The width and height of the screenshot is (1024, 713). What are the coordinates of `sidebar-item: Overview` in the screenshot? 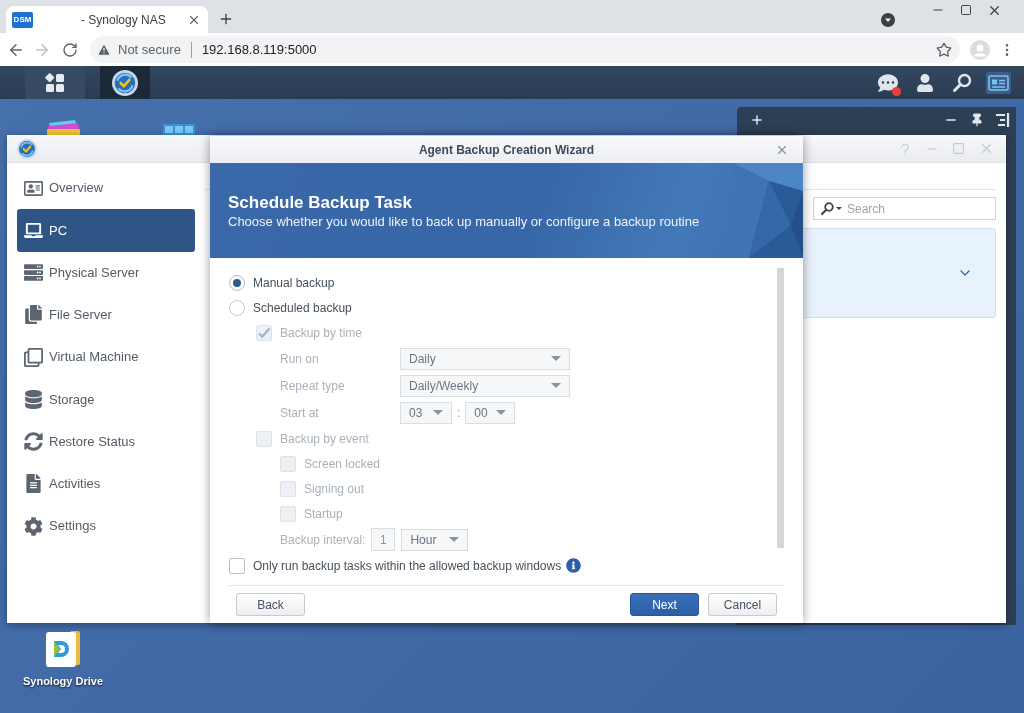 It's located at (106, 188).